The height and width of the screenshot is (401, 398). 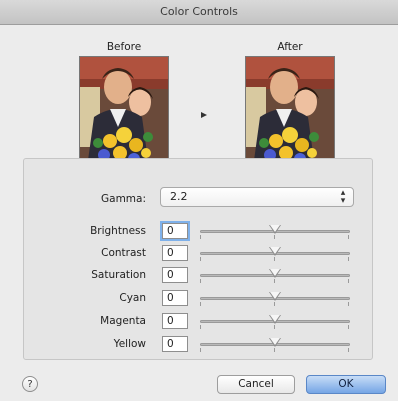 I want to click on contrast-input: 0, so click(x=175, y=253).